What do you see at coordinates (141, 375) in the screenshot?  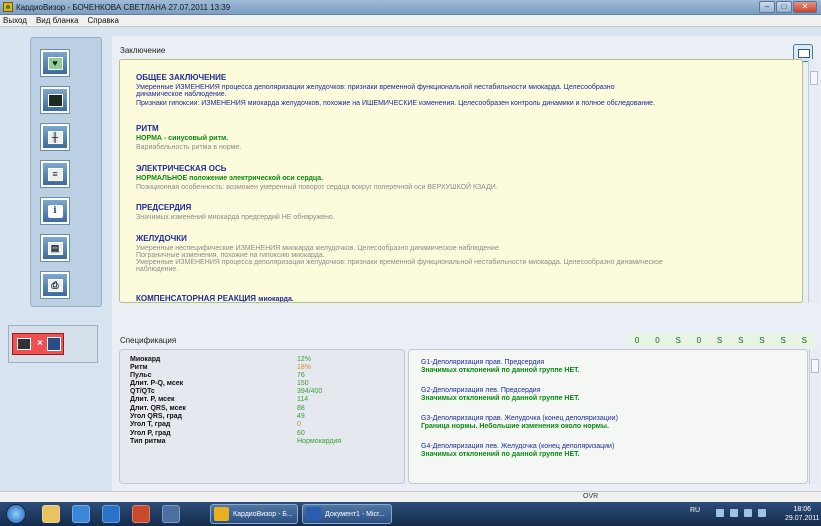 I see `param-label: Пульс` at bounding box center [141, 375].